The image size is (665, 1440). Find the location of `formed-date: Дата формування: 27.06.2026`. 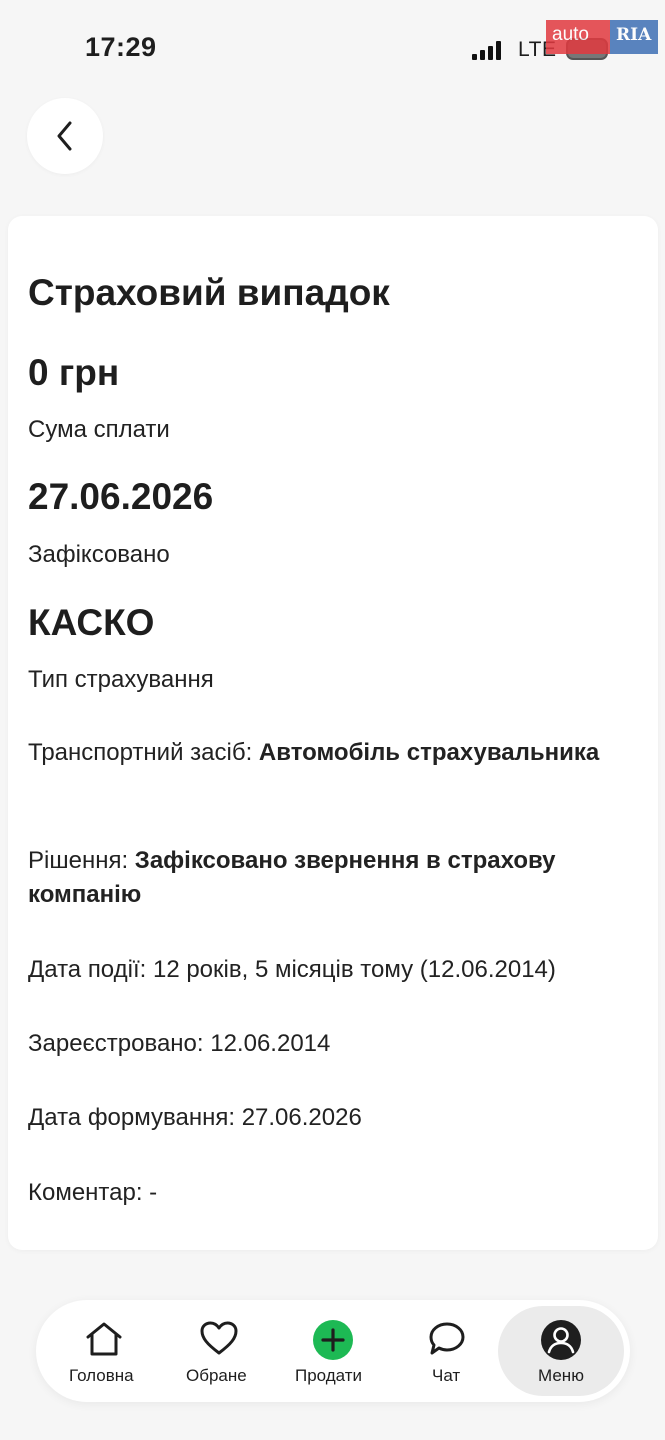

formed-date: Дата формування: 27.06.2026 is located at coordinates (195, 1117).